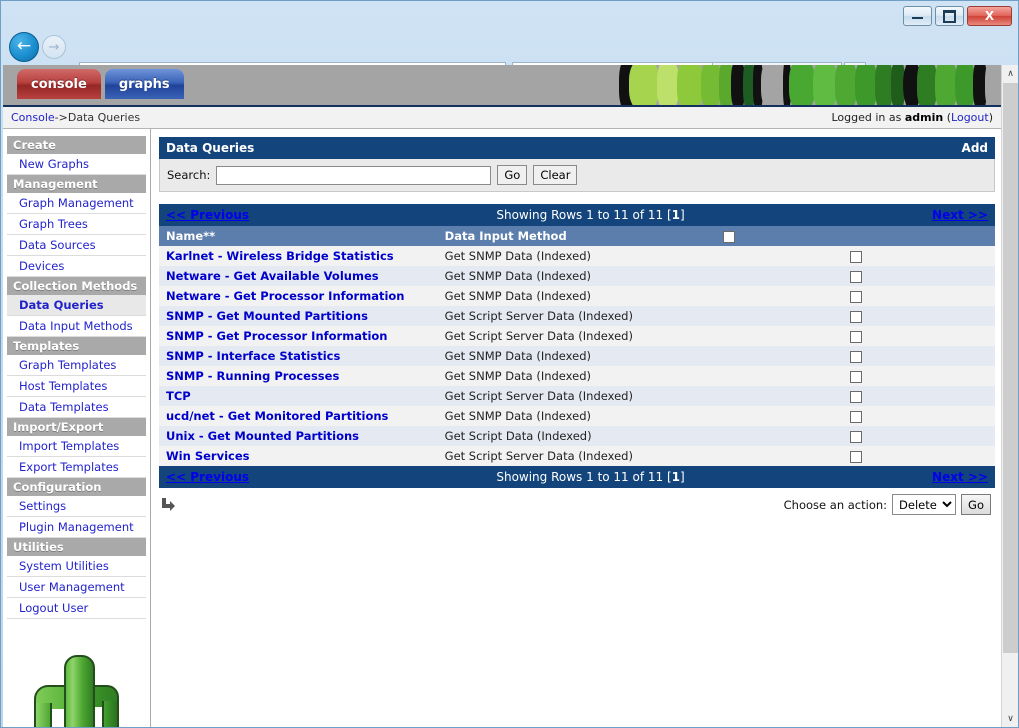  I want to click on scroll-up-button: ∧, so click(1010, 73).